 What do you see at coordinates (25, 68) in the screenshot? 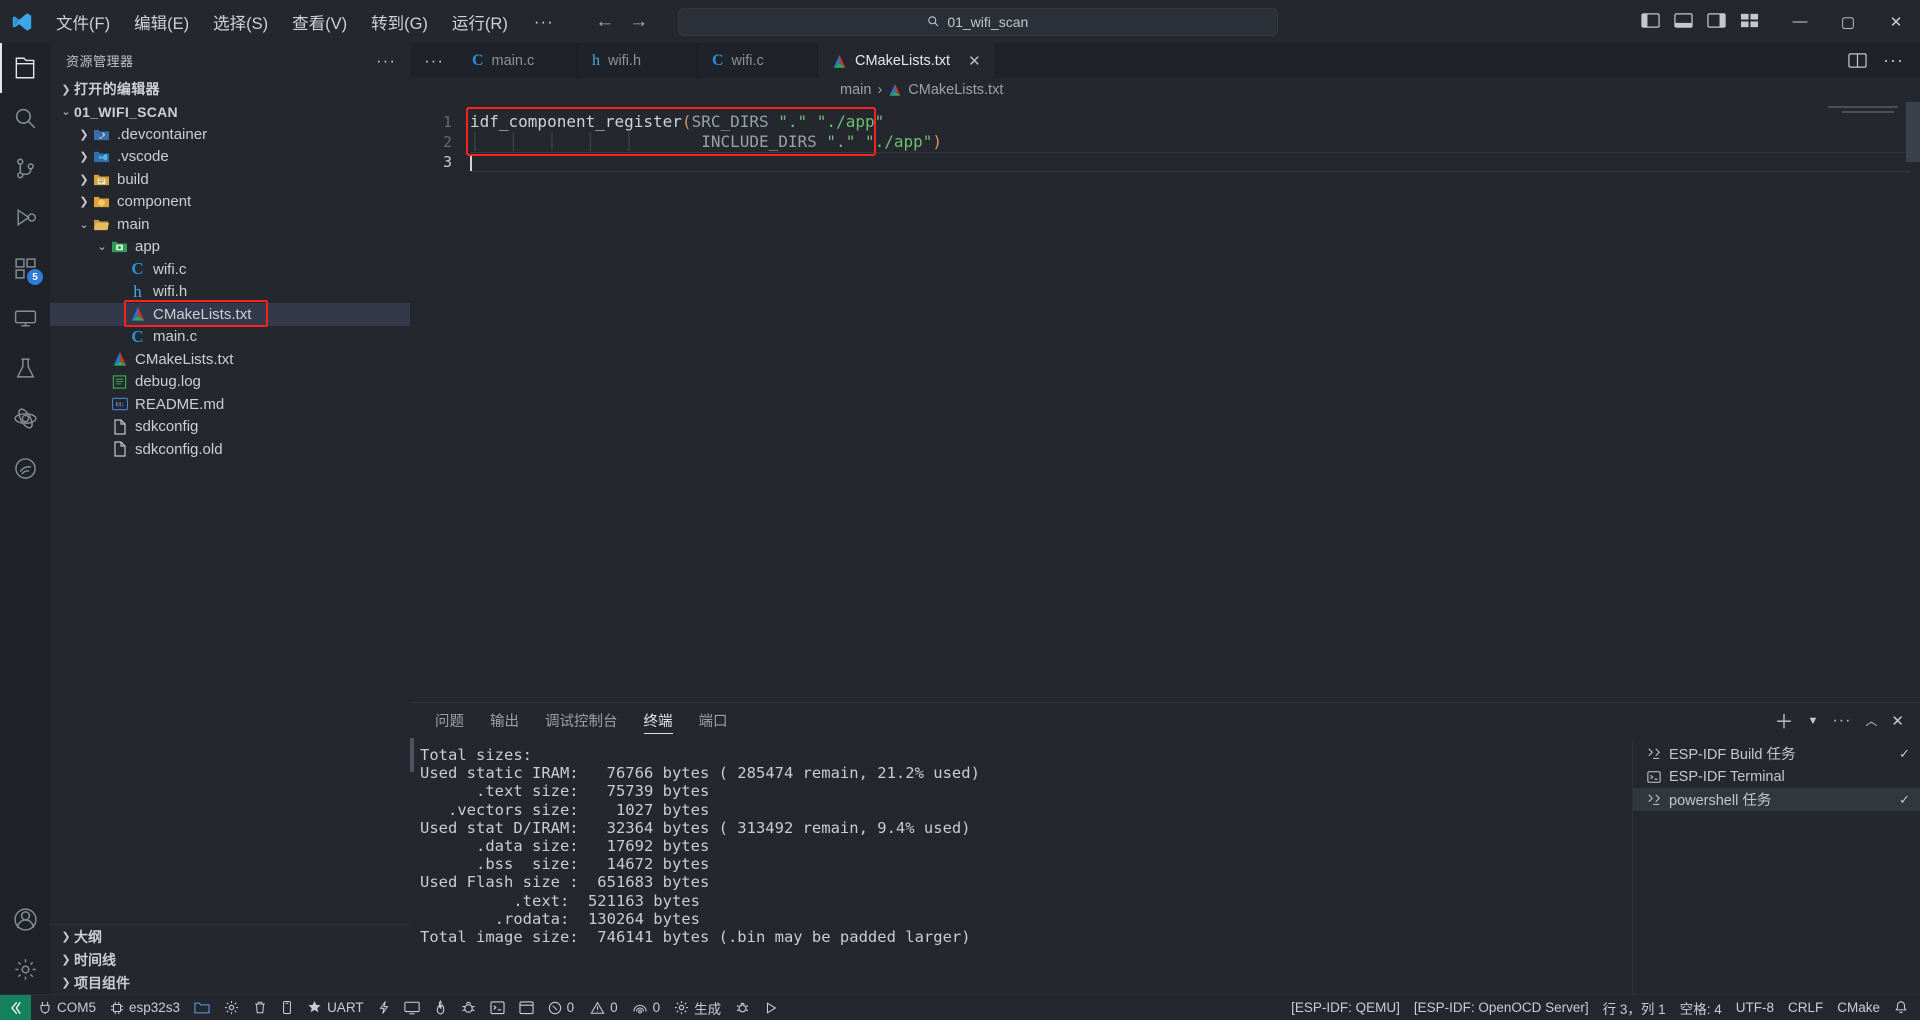
I see `activity-explorer-icon` at bounding box center [25, 68].